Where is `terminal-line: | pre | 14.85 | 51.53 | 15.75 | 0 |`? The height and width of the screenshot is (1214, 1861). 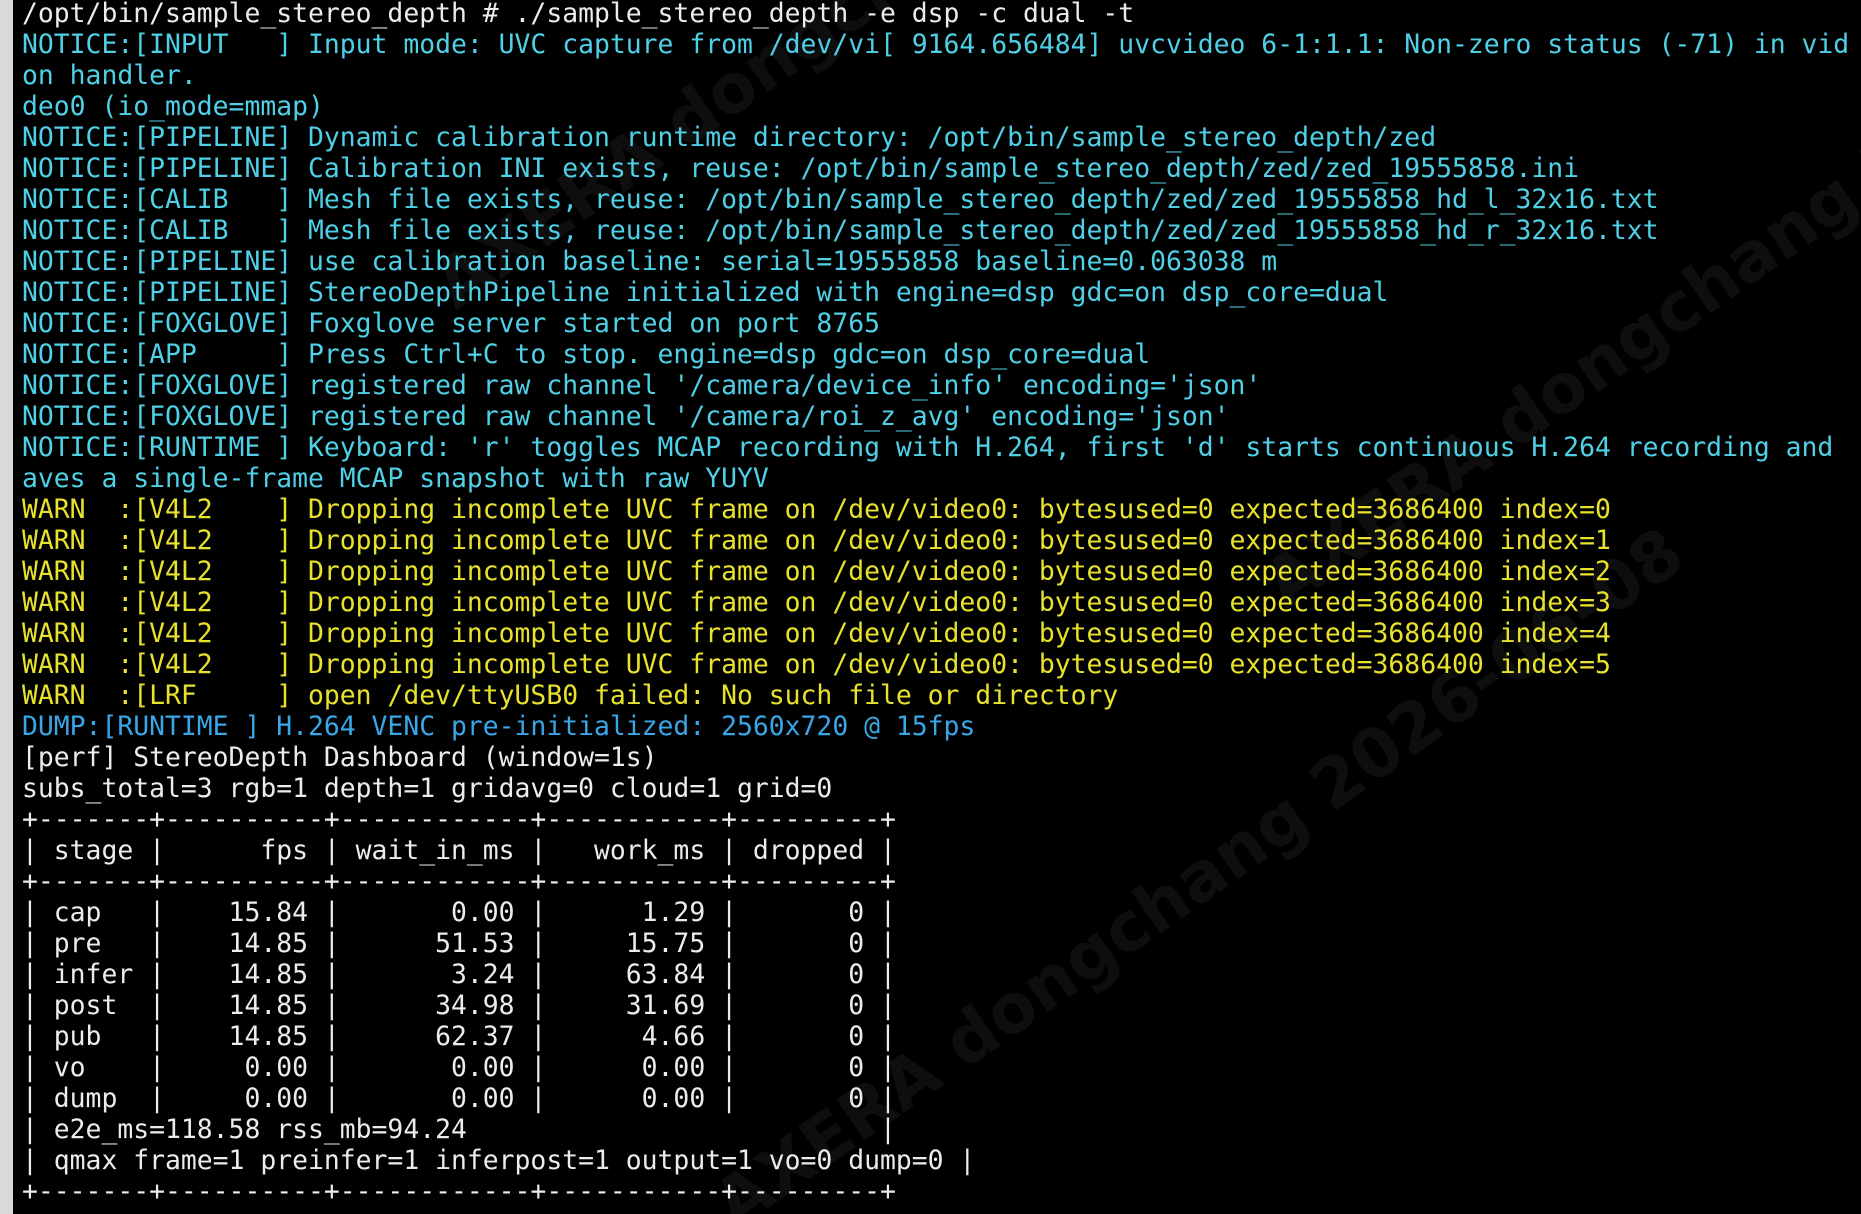
terminal-line: | pre | 14.85 | 51.53 | 15.75 | 0 | is located at coordinates (459, 943).